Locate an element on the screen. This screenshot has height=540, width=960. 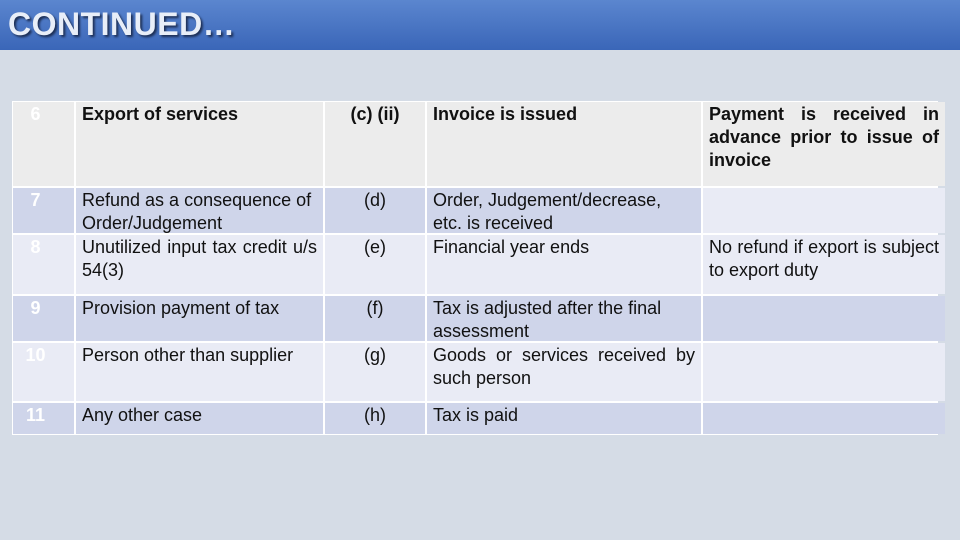
case-cell: Person other than supplier is located at coordinates (199, 372).